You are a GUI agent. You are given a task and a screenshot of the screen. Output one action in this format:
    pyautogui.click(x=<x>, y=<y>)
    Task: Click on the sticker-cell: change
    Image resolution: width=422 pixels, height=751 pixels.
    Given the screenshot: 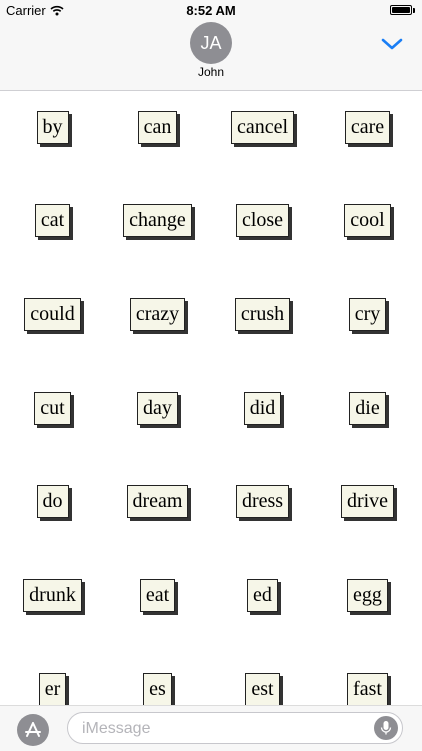 What is the action you would take?
    pyautogui.click(x=157, y=220)
    